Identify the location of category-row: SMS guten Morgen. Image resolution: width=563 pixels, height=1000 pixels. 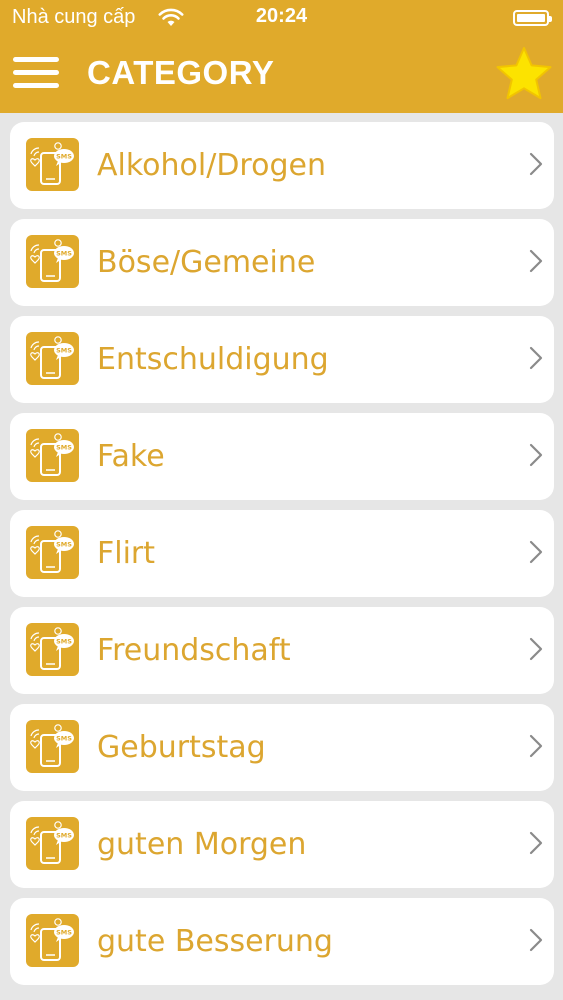
(282, 844).